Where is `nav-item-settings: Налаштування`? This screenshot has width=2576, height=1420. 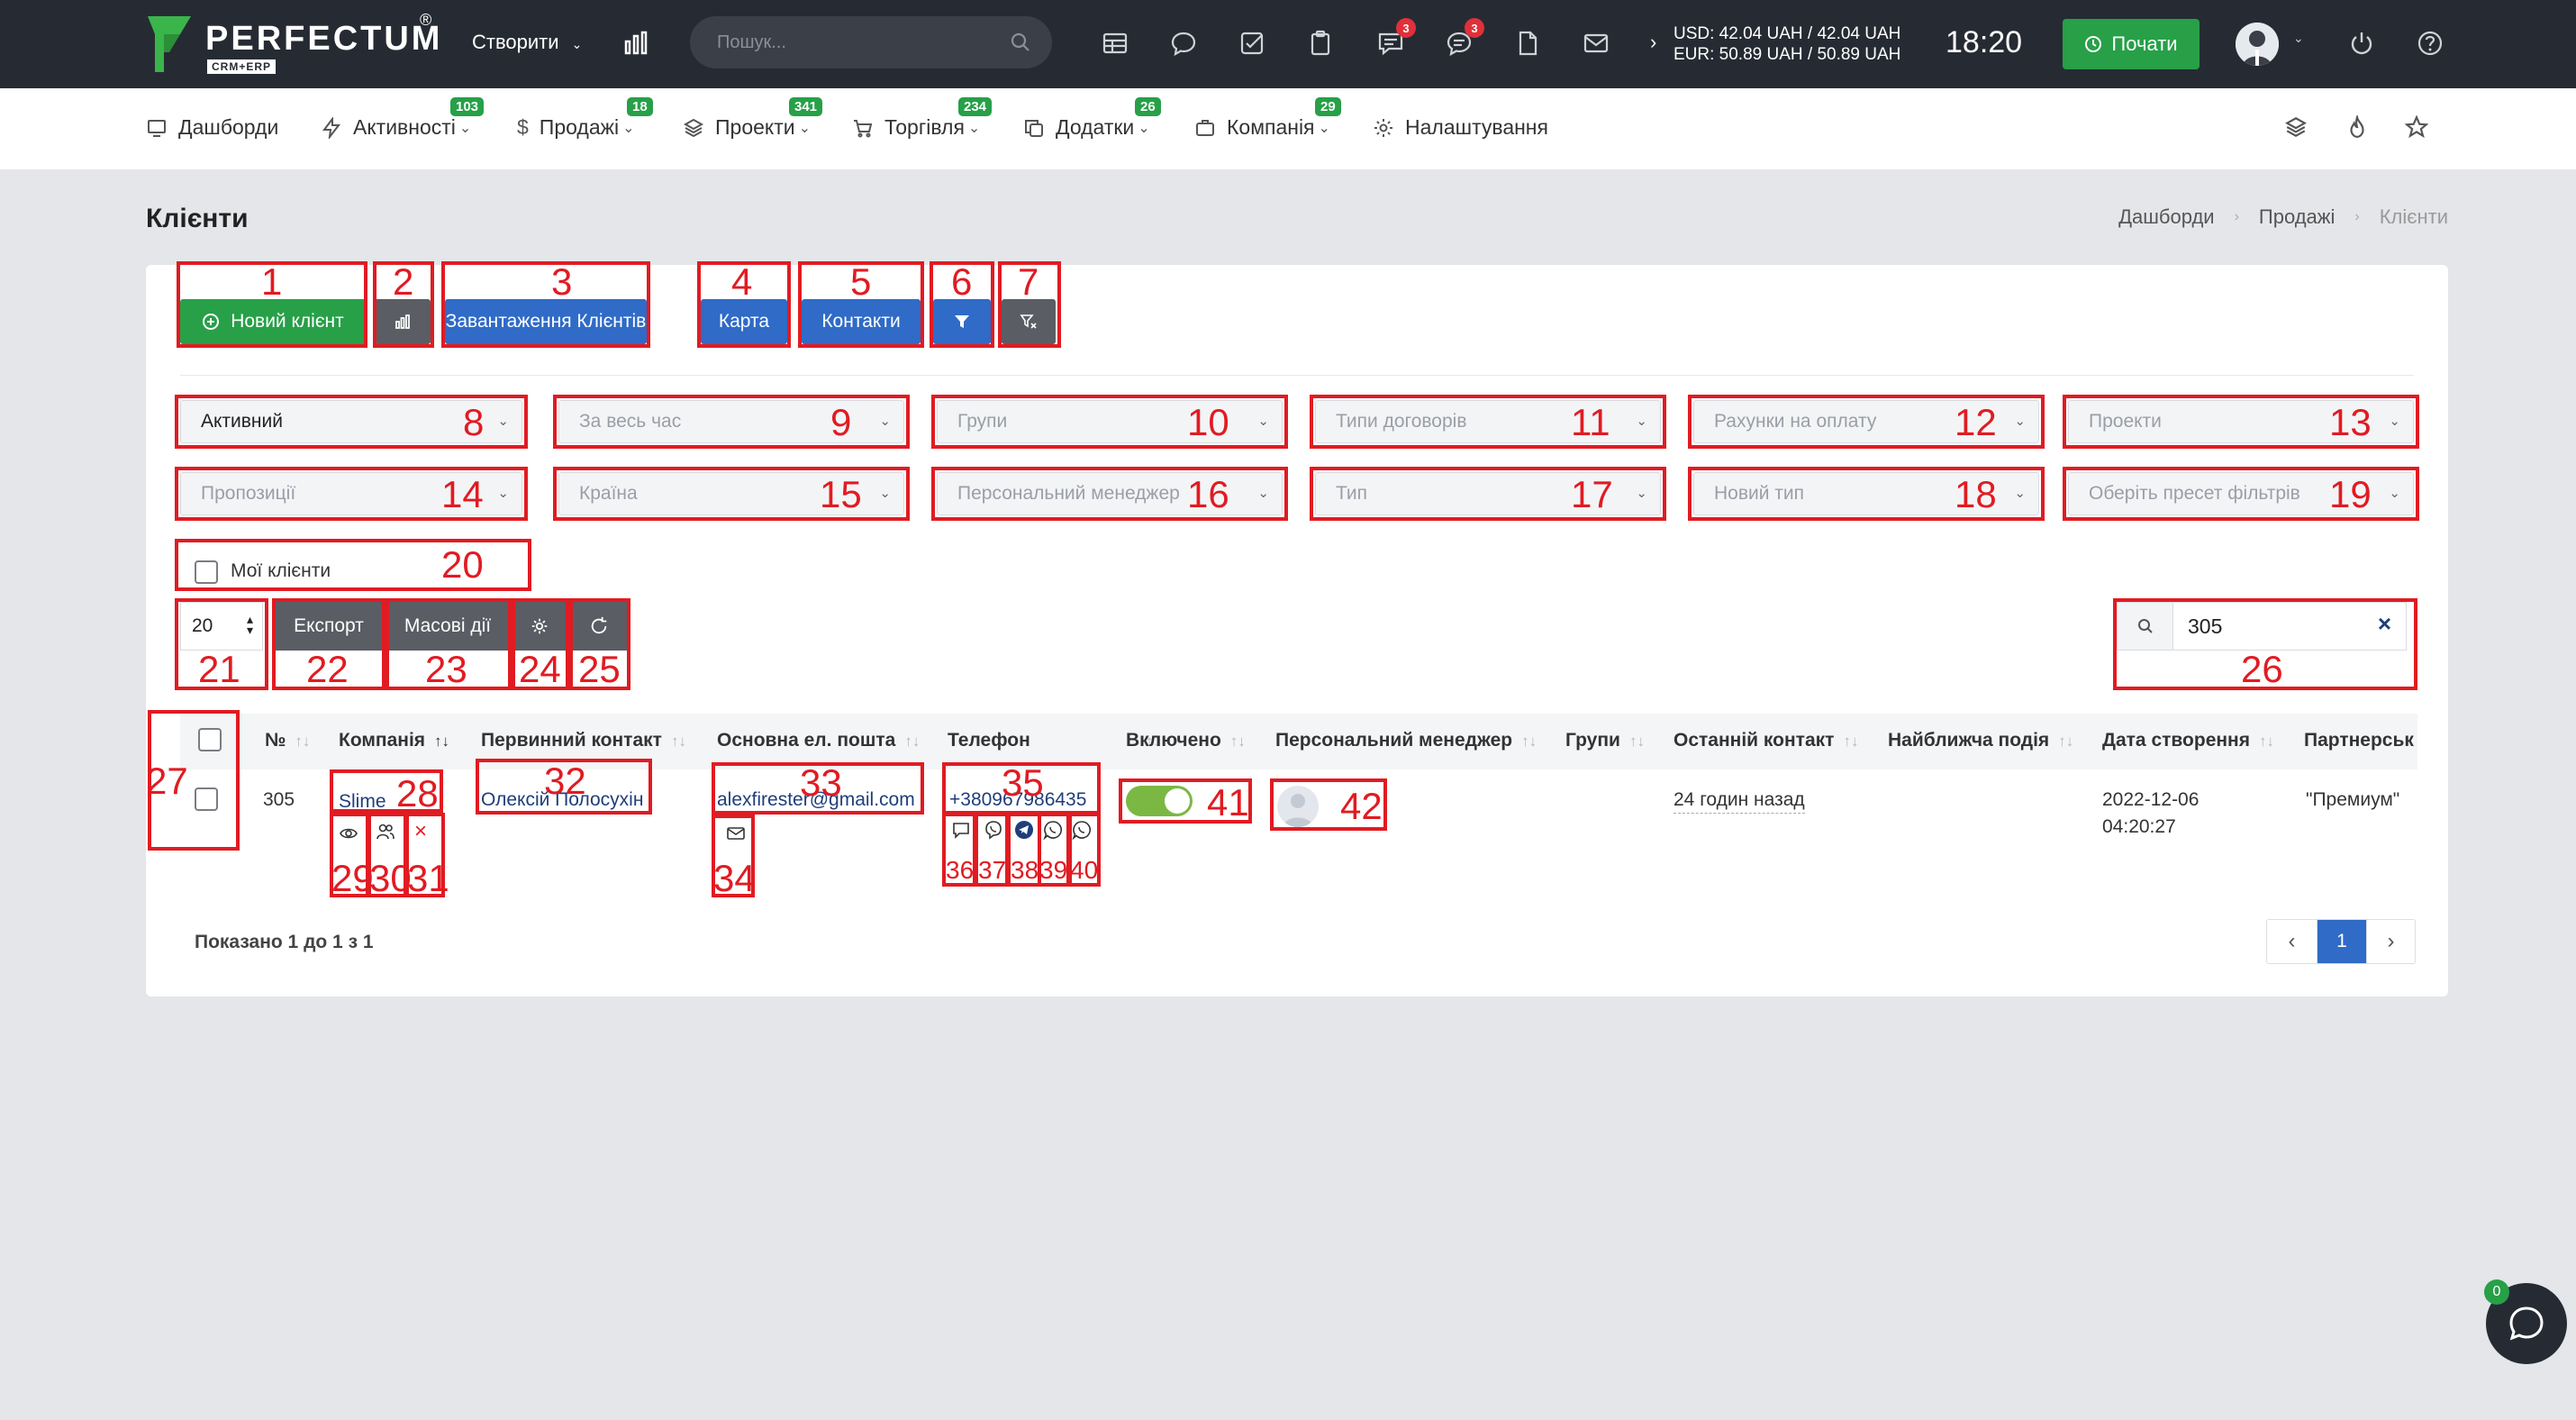 nav-item-settings: Налаштування is located at coordinates (1460, 128).